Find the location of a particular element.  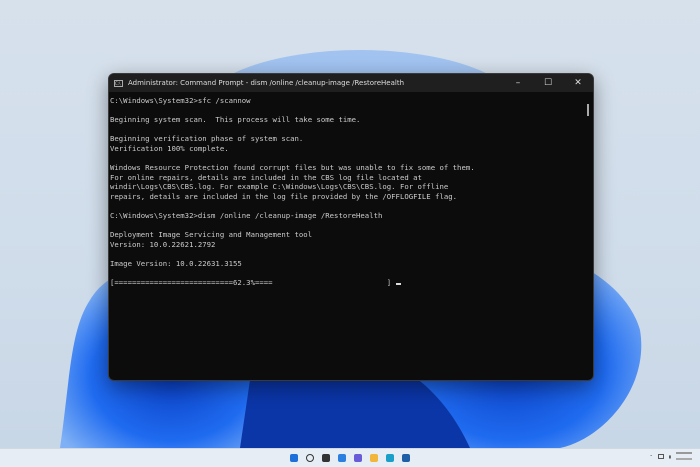

search-icon is located at coordinates (310, 458).